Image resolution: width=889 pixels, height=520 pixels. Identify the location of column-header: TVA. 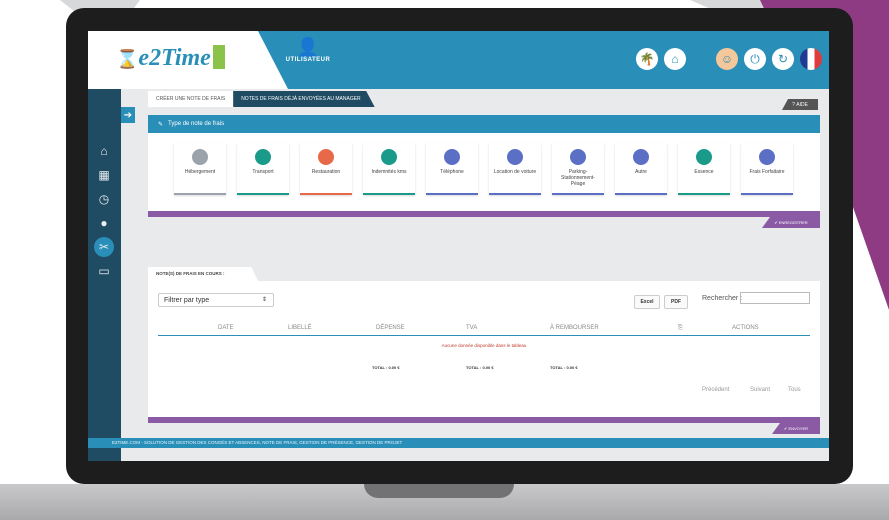
(471, 328).